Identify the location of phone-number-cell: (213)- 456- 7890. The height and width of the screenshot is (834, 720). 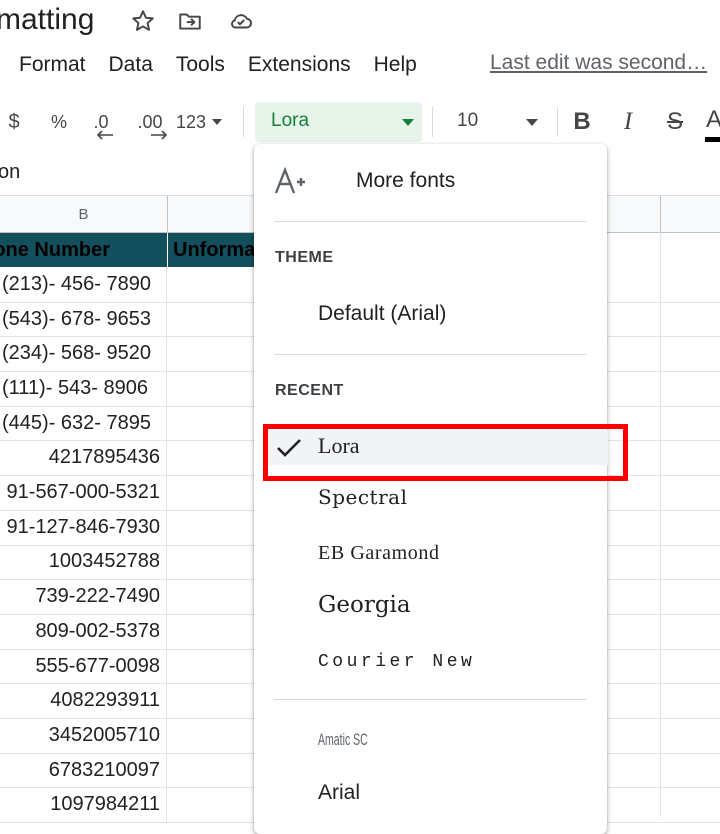
(83, 284).